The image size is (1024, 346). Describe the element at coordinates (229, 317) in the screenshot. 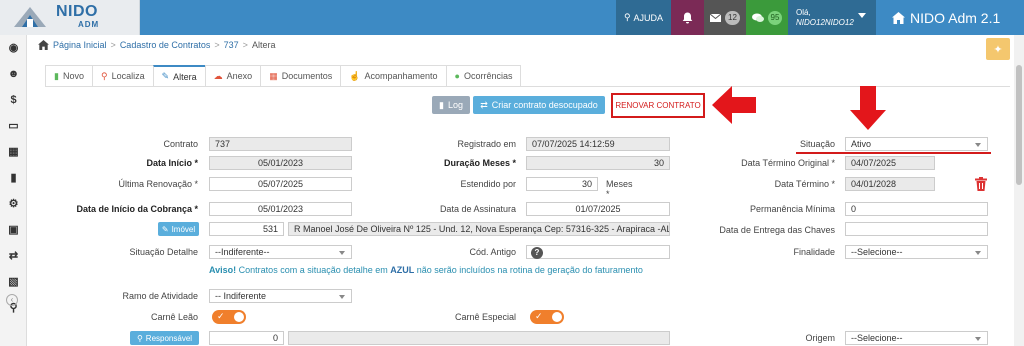

I see `carne-leao-toggle: ✓` at that location.